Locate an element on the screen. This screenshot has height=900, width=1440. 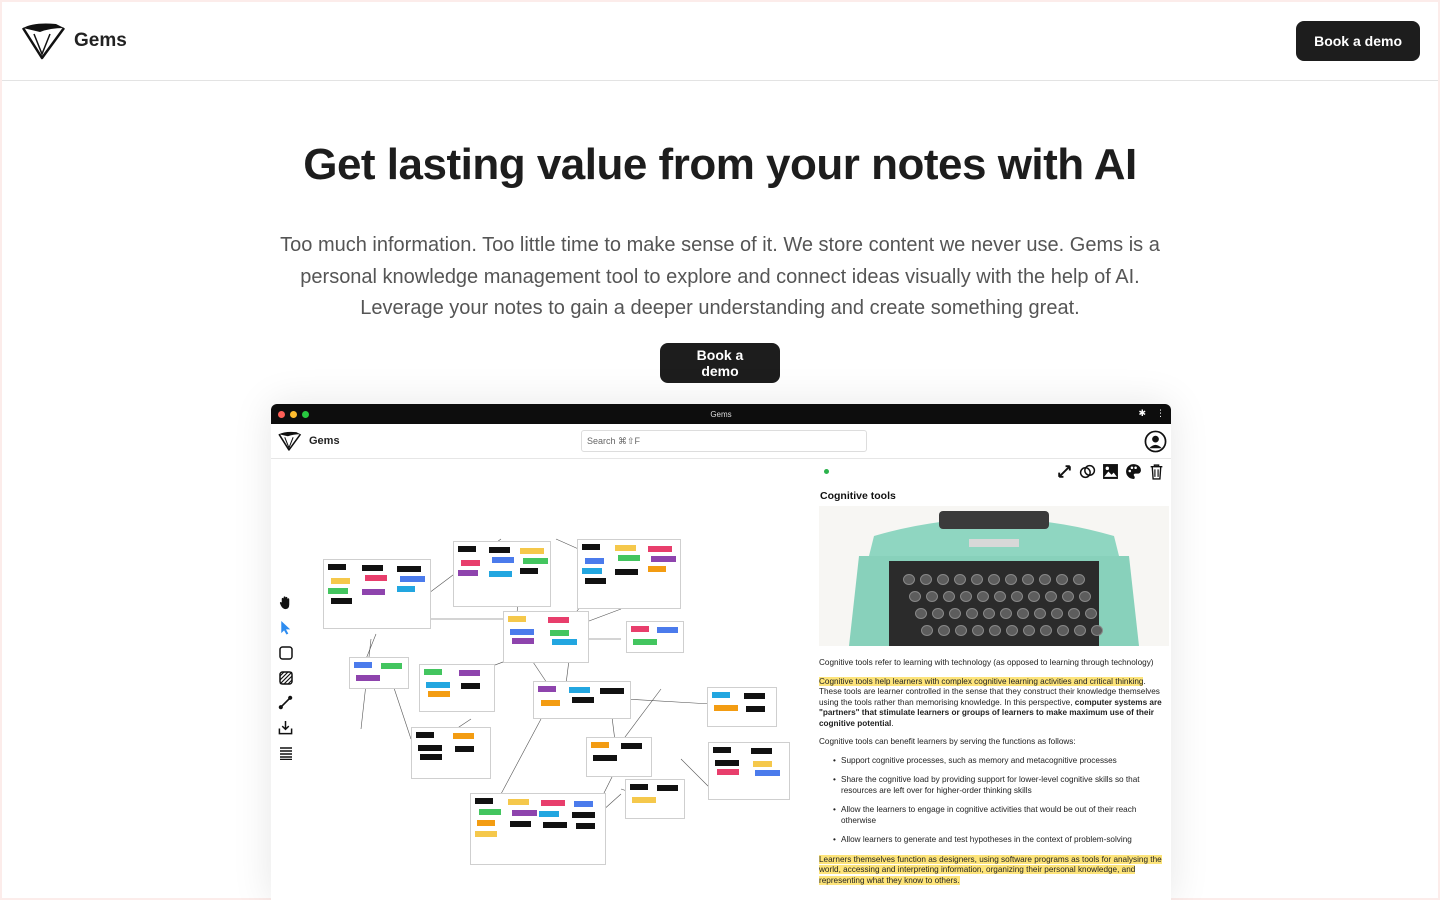
puzzle-icon: ✱ is located at coordinates (1142, 413).